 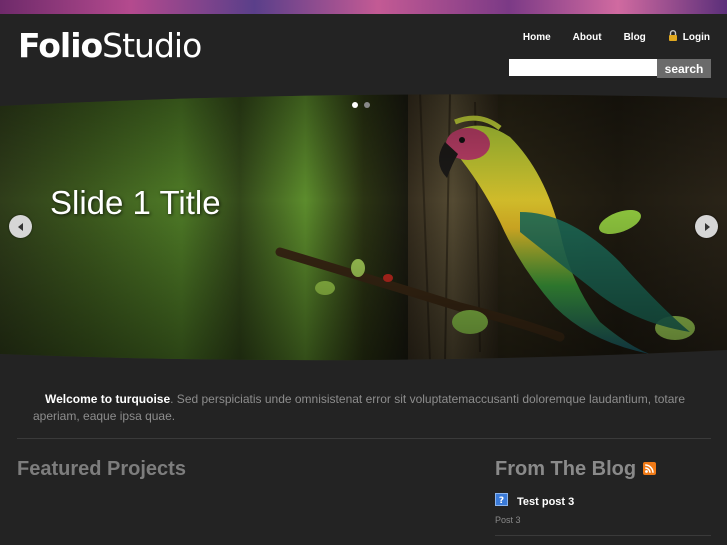 I want to click on logo-light-text: Studio, so click(x=152, y=45).